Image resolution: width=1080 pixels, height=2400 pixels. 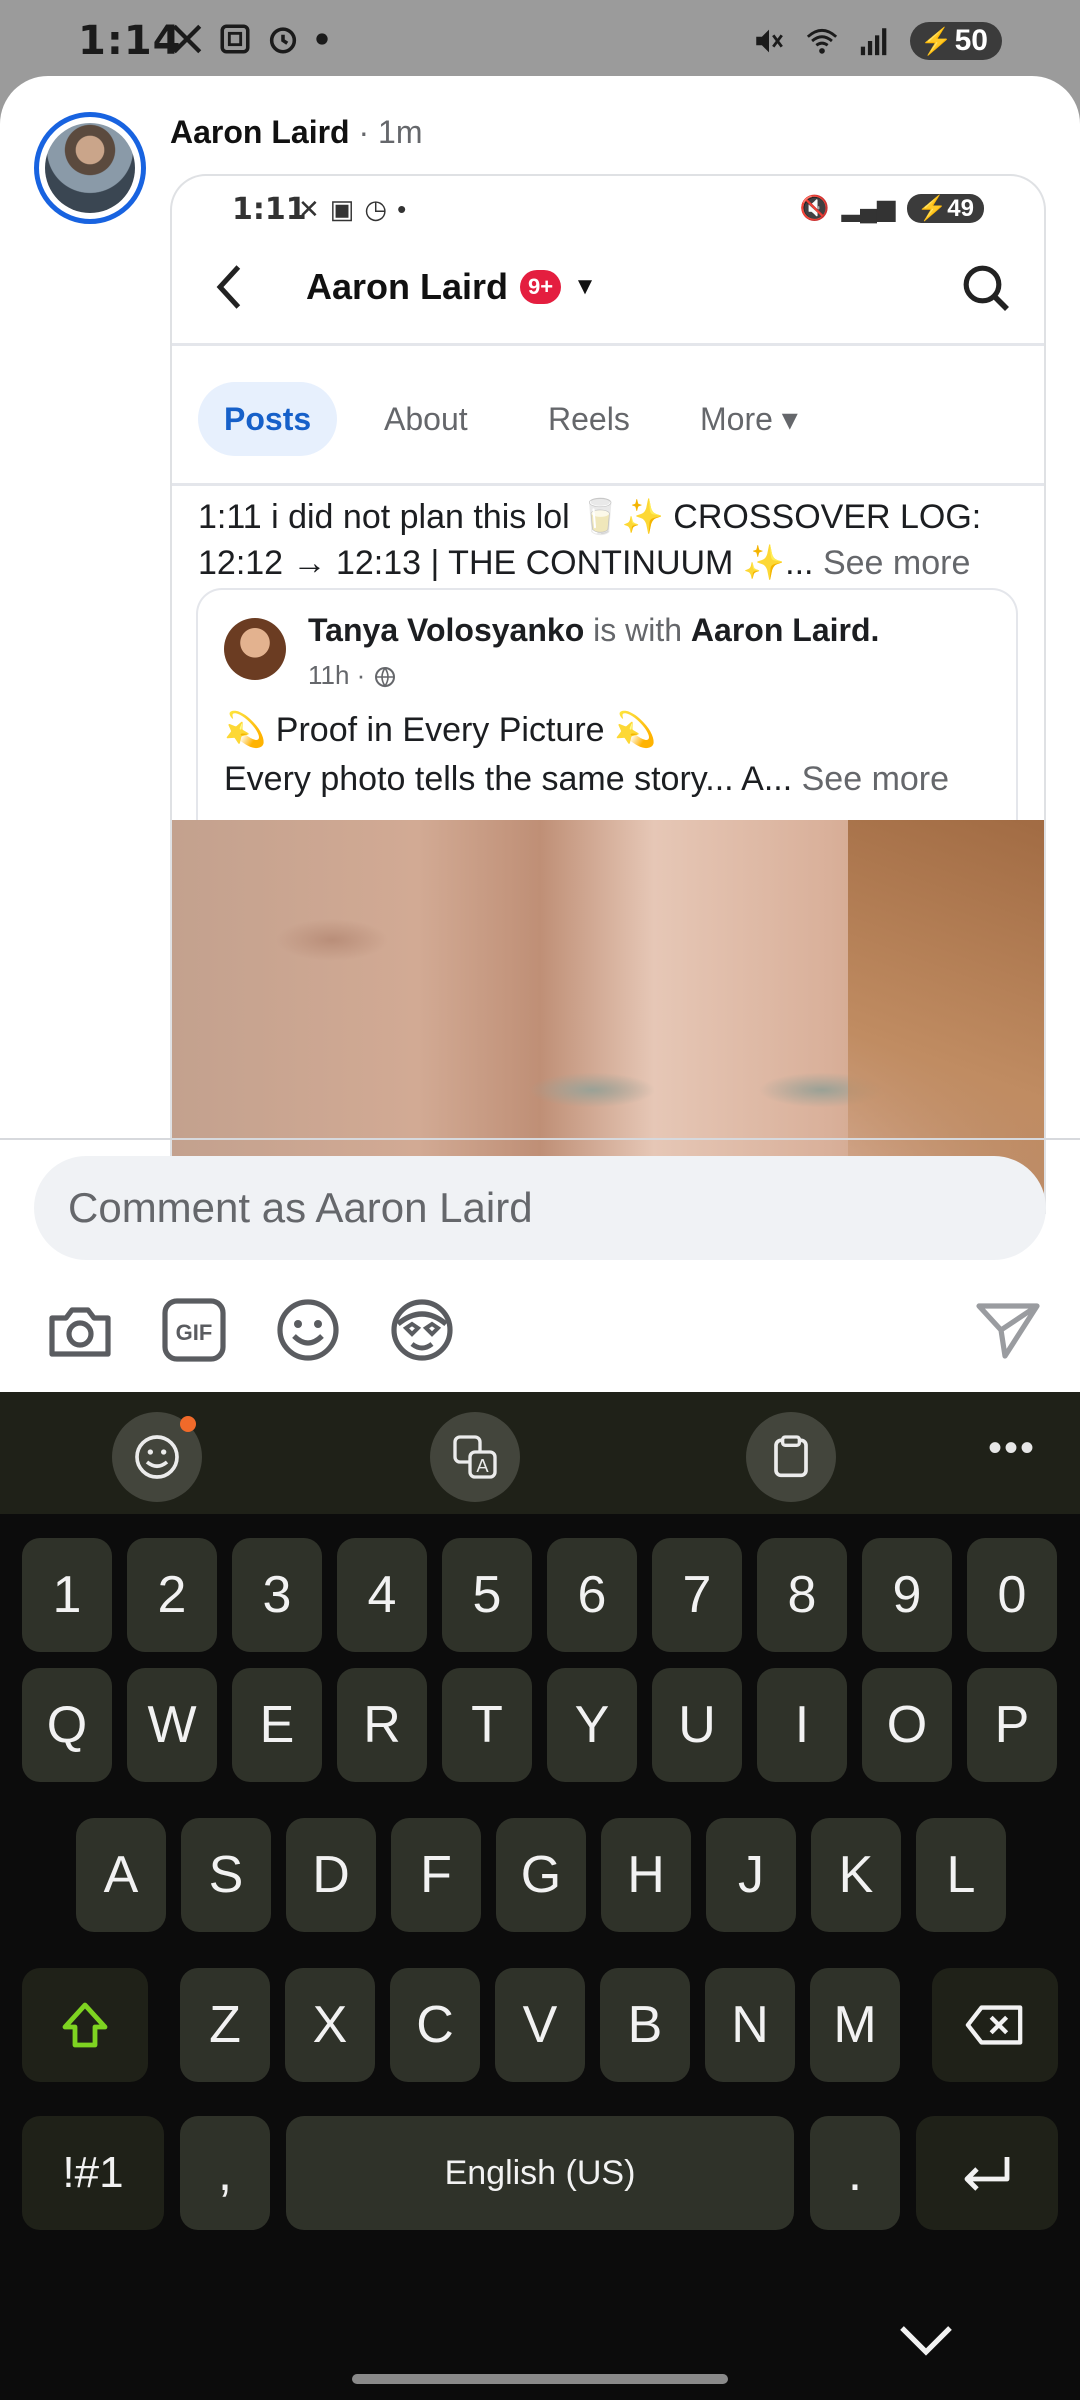 What do you see at coordinates (90, 168) in the screenshot?
I see `author-avatar` at bounding box center [90, 168].